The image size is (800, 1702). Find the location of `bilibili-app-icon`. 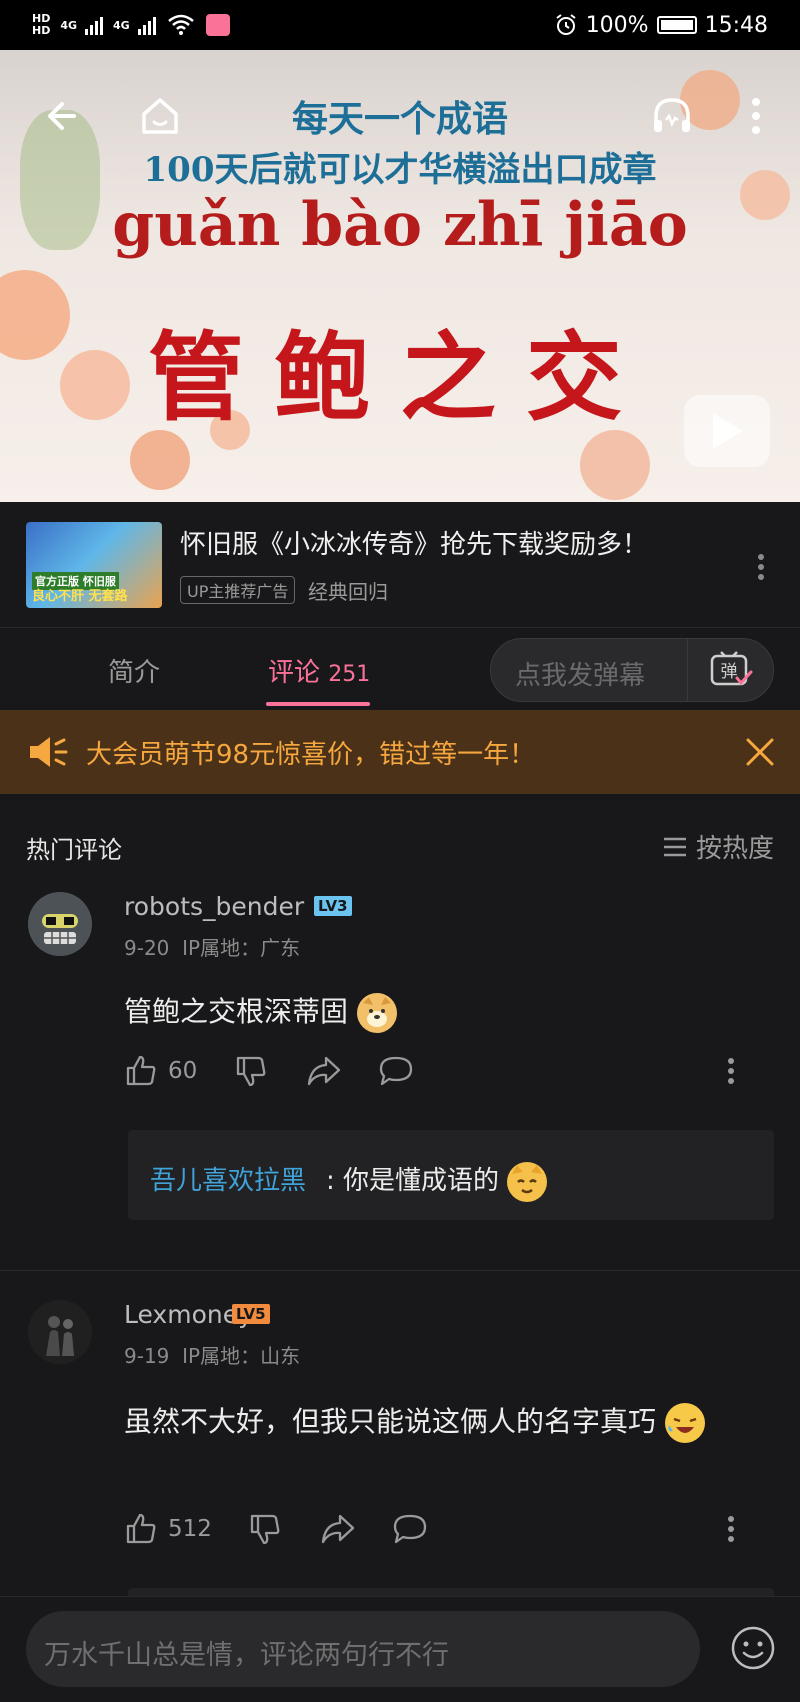

bilibili-app-icon is located at coordinates (217, 25).